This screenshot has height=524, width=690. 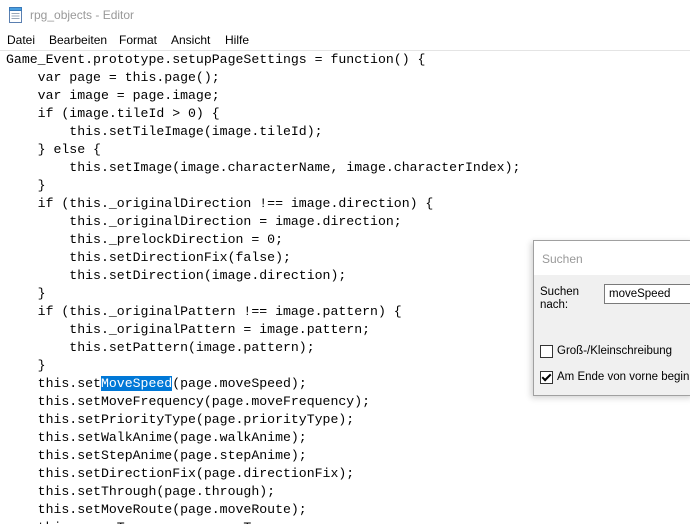 What do you see at coordinates (345, 40) in the screenshot?
I see `menu-bar: Datei Bearbeiten Format Ansicht Hilfe` at bounding box center [345, 40].